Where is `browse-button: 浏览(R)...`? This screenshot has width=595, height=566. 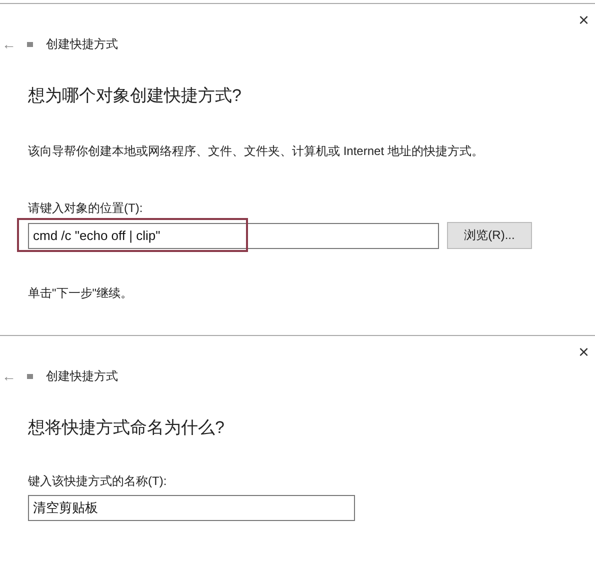
browse-button: 浏览(R)... is located at coordinates (489, 235).